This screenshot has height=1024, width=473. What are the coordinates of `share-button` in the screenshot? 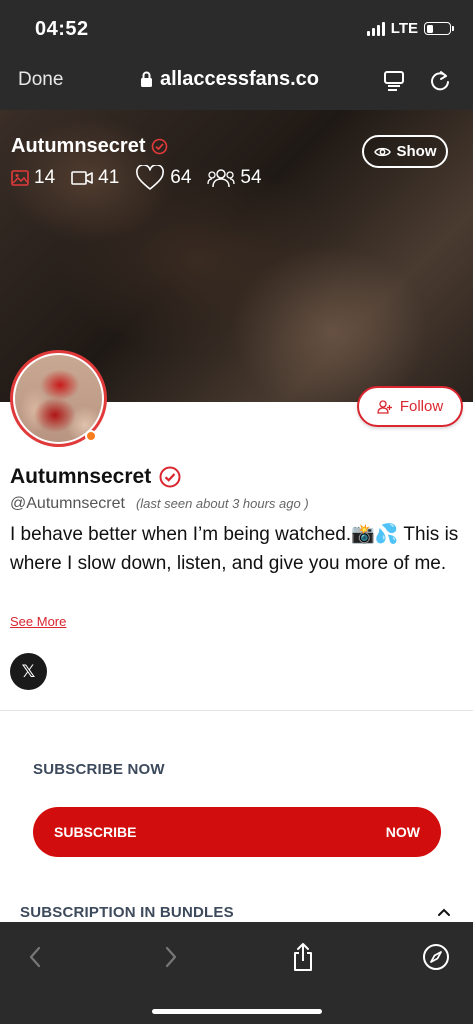 It's located at (303, 957).